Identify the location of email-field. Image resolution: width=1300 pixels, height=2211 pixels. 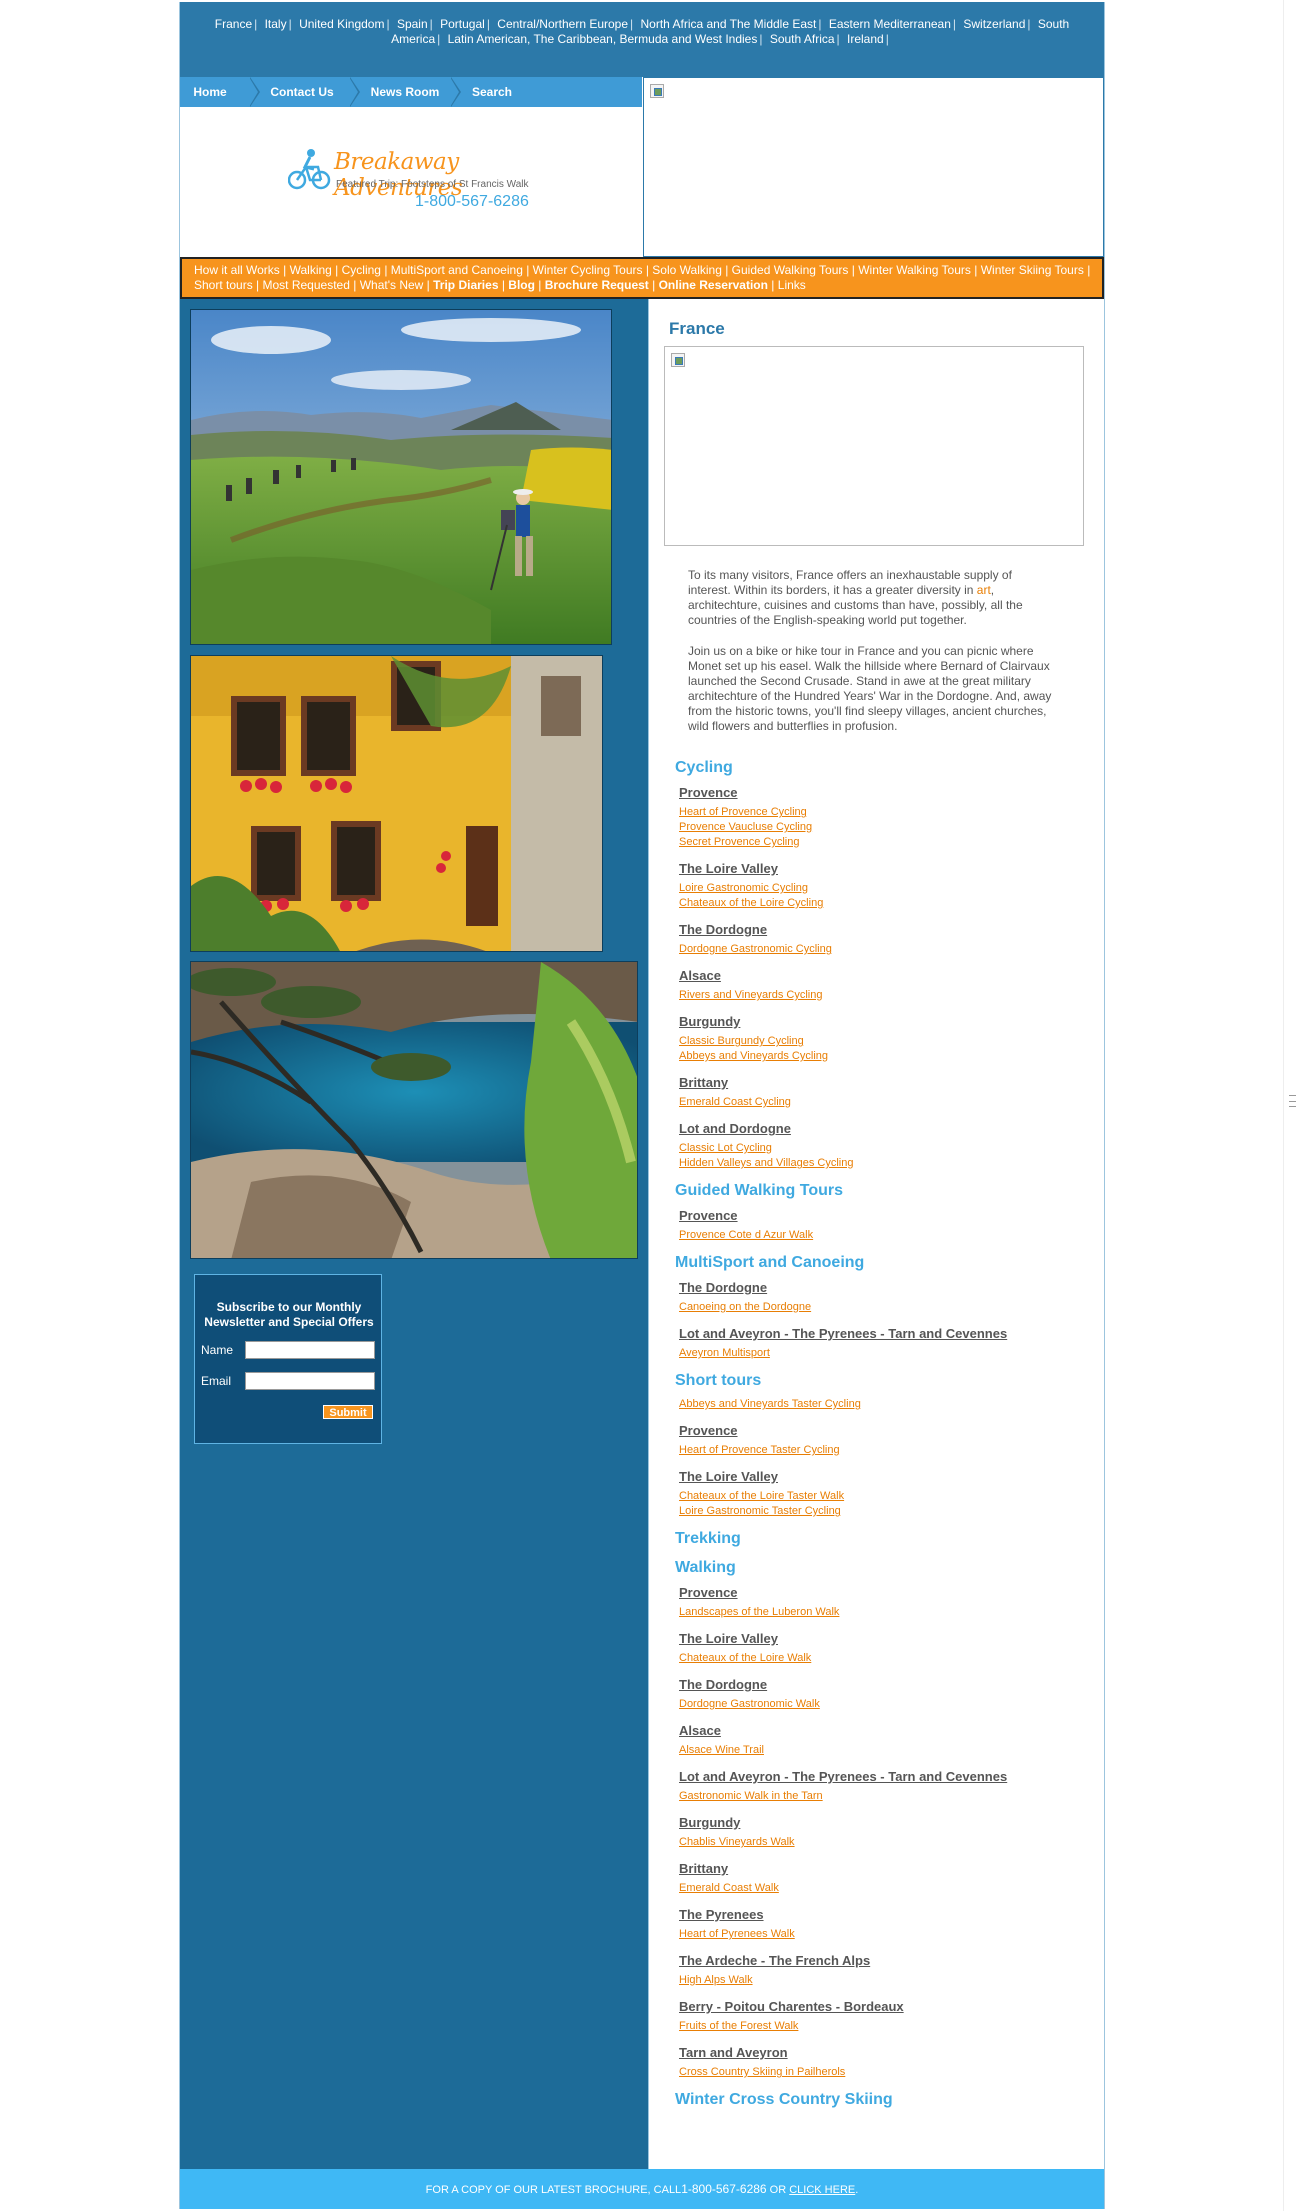
(310, 1381).